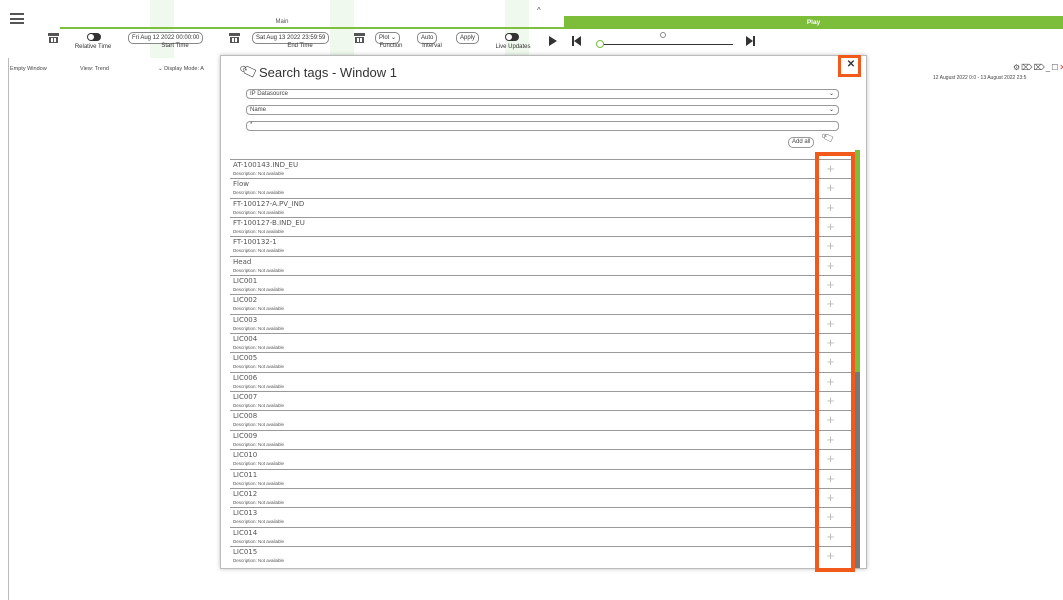 The width and height of the screenshot is (1063, 600). I want to click on scrollbar-thumb, so click(857, 470).